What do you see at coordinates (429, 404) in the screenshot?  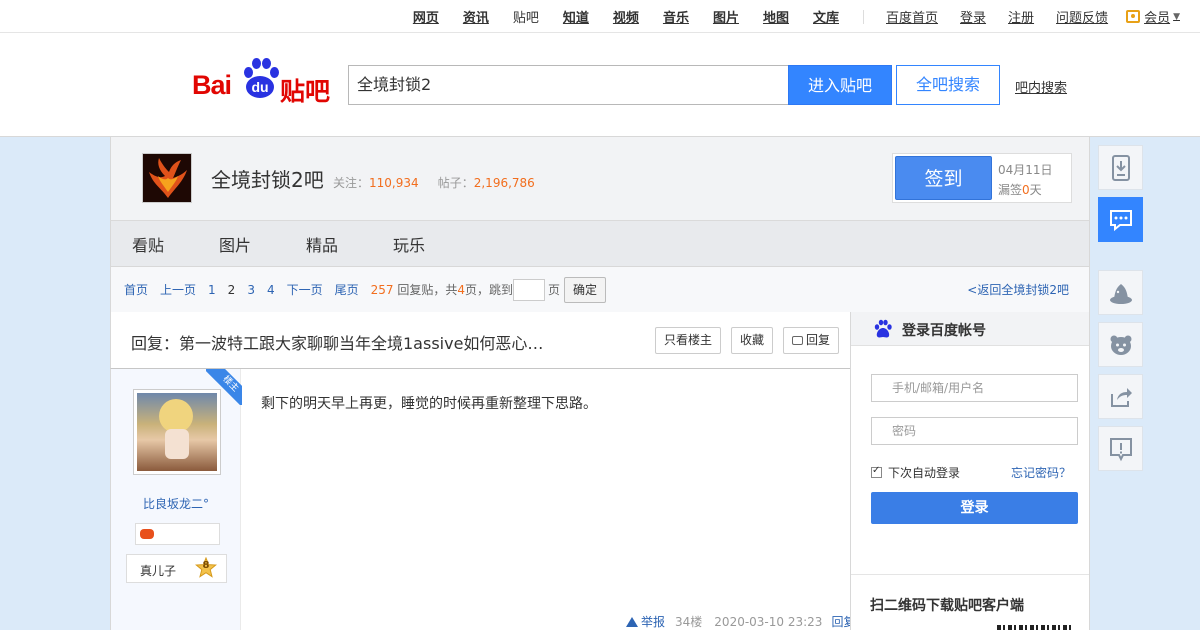 I see `post-content: 剩下的明天早上再更，睡觉的时候再重新整理下思路。` at bounding box center [429, 404].